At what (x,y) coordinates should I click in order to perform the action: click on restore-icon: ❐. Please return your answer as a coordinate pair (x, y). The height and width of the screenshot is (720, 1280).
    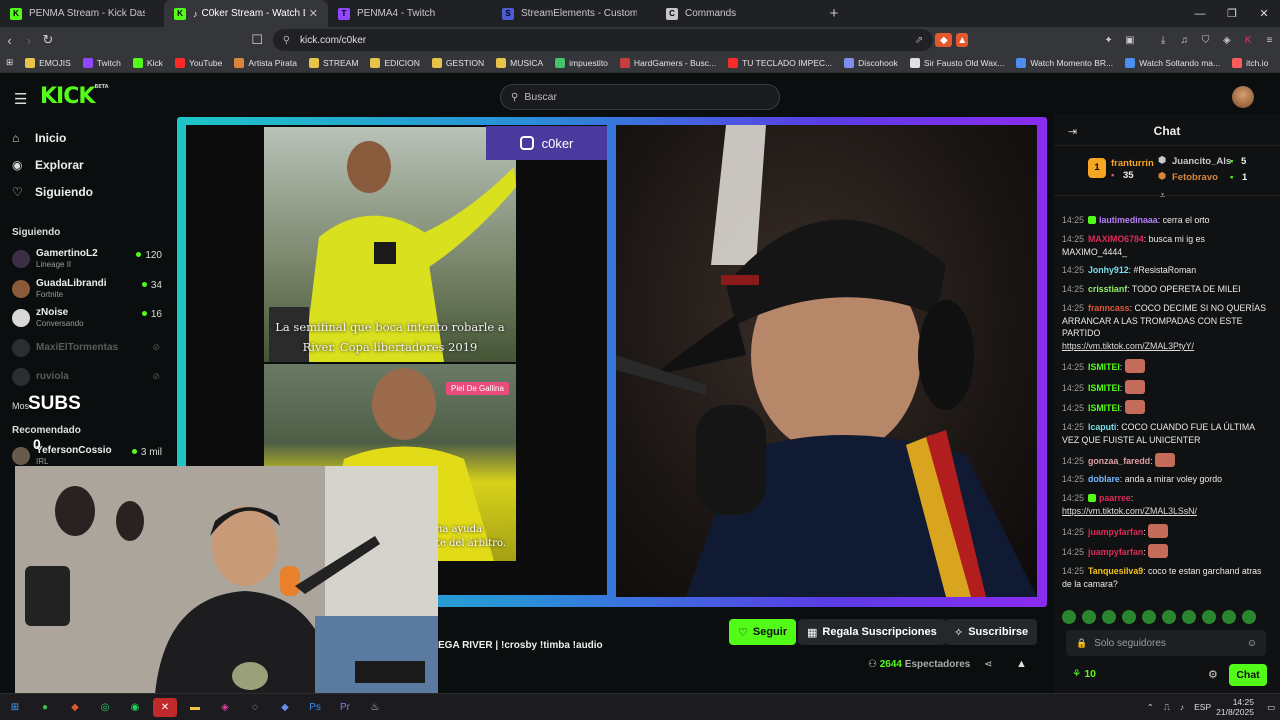
    Looking at the image, I should click on (1232, 13).